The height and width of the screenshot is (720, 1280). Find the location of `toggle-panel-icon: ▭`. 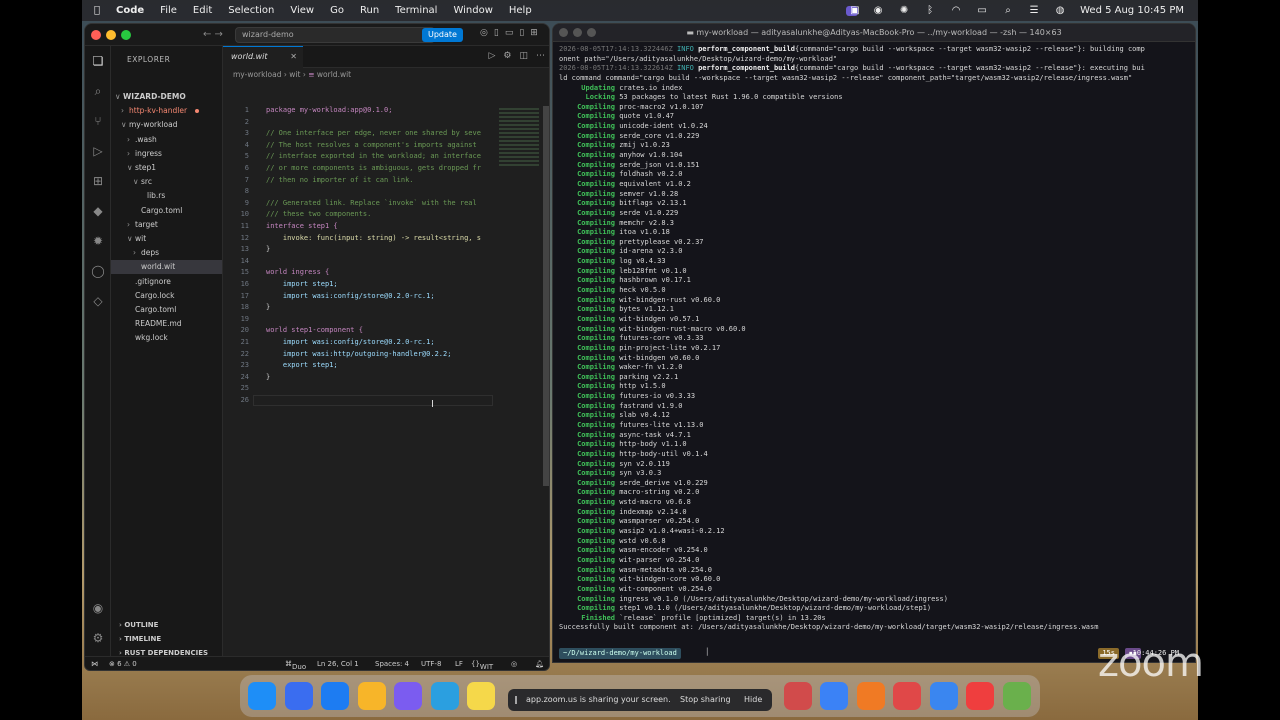

toggle-panel-icon: ▭ is located at coordinates (509, 33).